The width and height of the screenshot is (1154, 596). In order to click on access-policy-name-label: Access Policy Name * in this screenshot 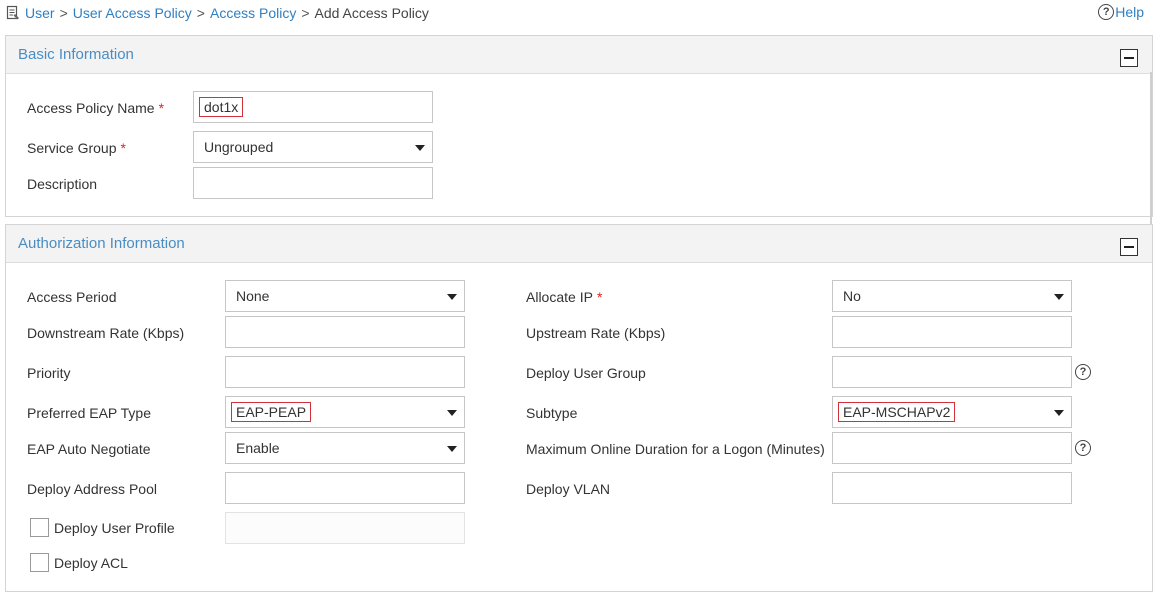, I will do `click(95, 108)`.